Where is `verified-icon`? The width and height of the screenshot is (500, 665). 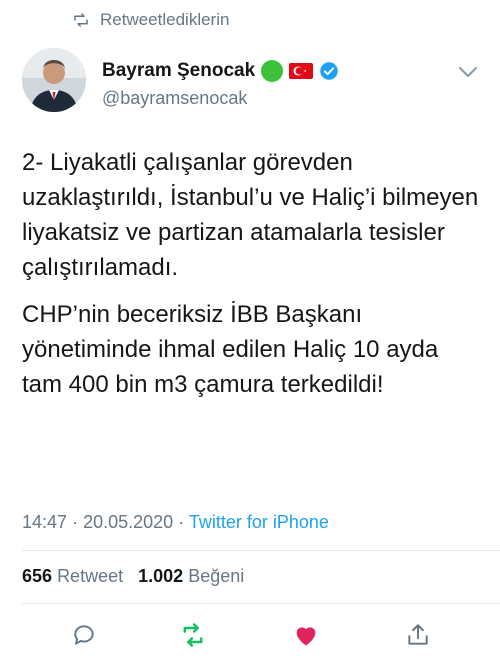
verified-icon is located at coordinates (329, 71).